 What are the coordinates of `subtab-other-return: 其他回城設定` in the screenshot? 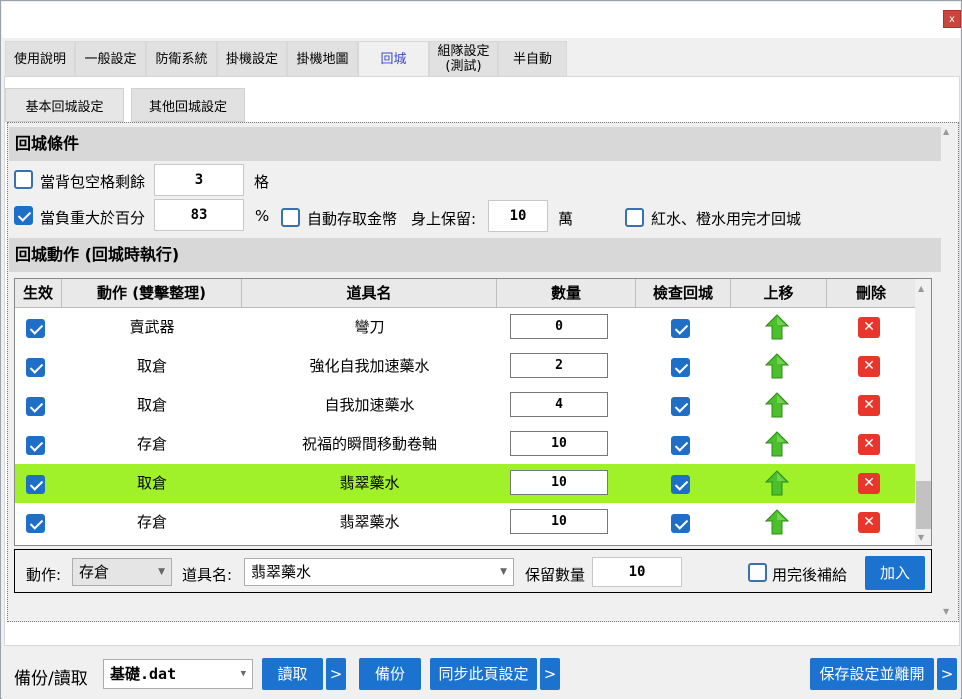 It's located at (188, 105).